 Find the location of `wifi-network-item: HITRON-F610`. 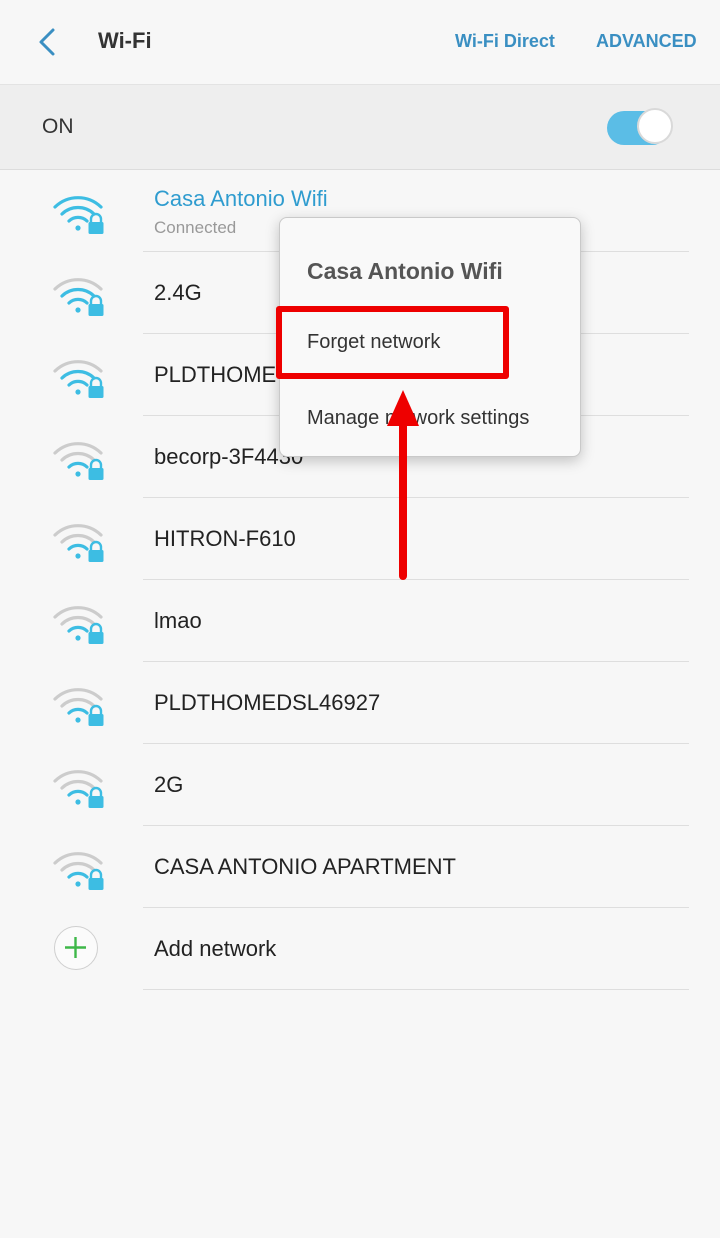

wifi-network-item: HITRON-F610 is located at coordinates (360, 539).